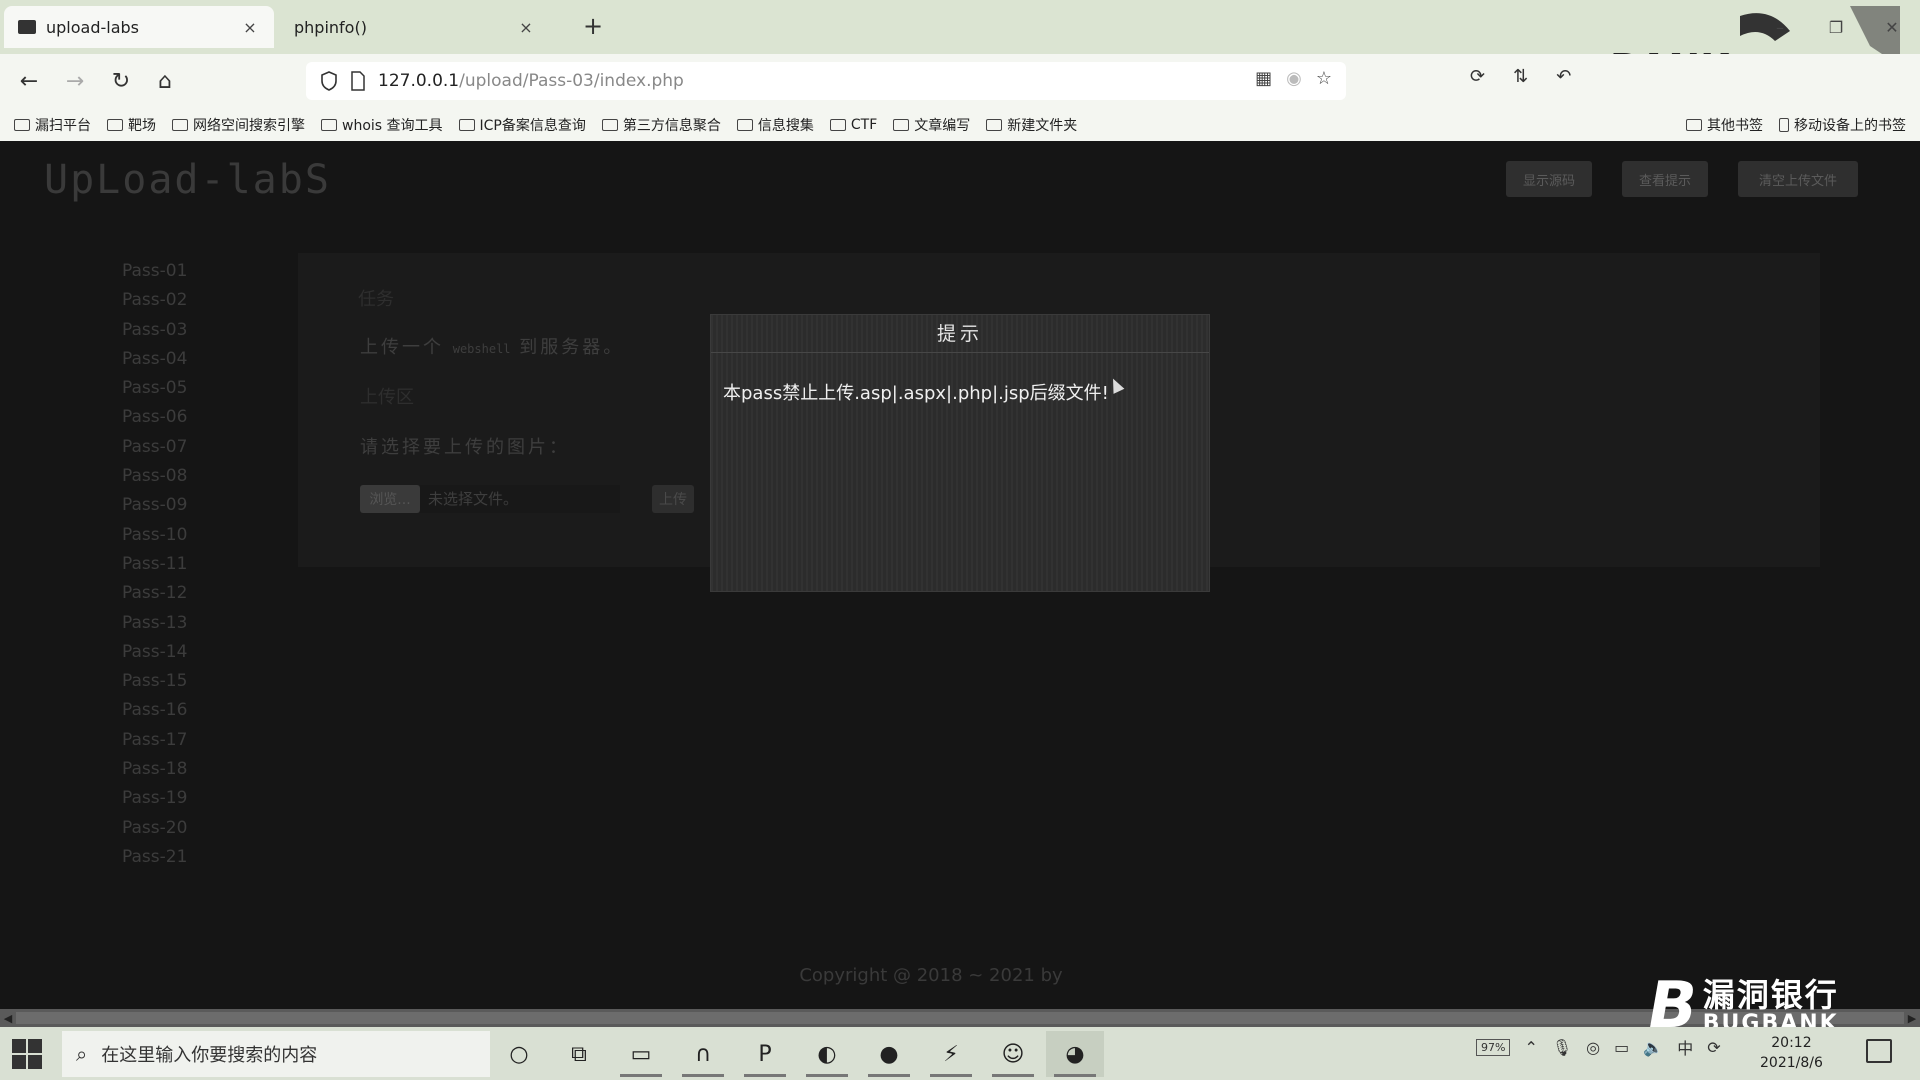 The width and height of the screenshot is (1920, 1080). Describe the element at coordinates (154, 623) in the screenshot. I see `sidebar-item-pass-13: Pass-13` at that location.